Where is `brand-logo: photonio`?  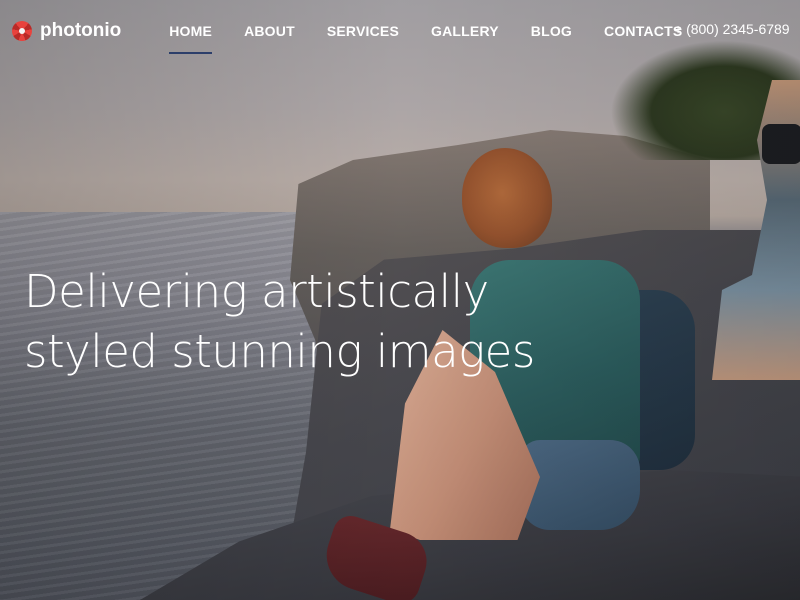 brand-logo: photonio is located at coordinates (66, 31).